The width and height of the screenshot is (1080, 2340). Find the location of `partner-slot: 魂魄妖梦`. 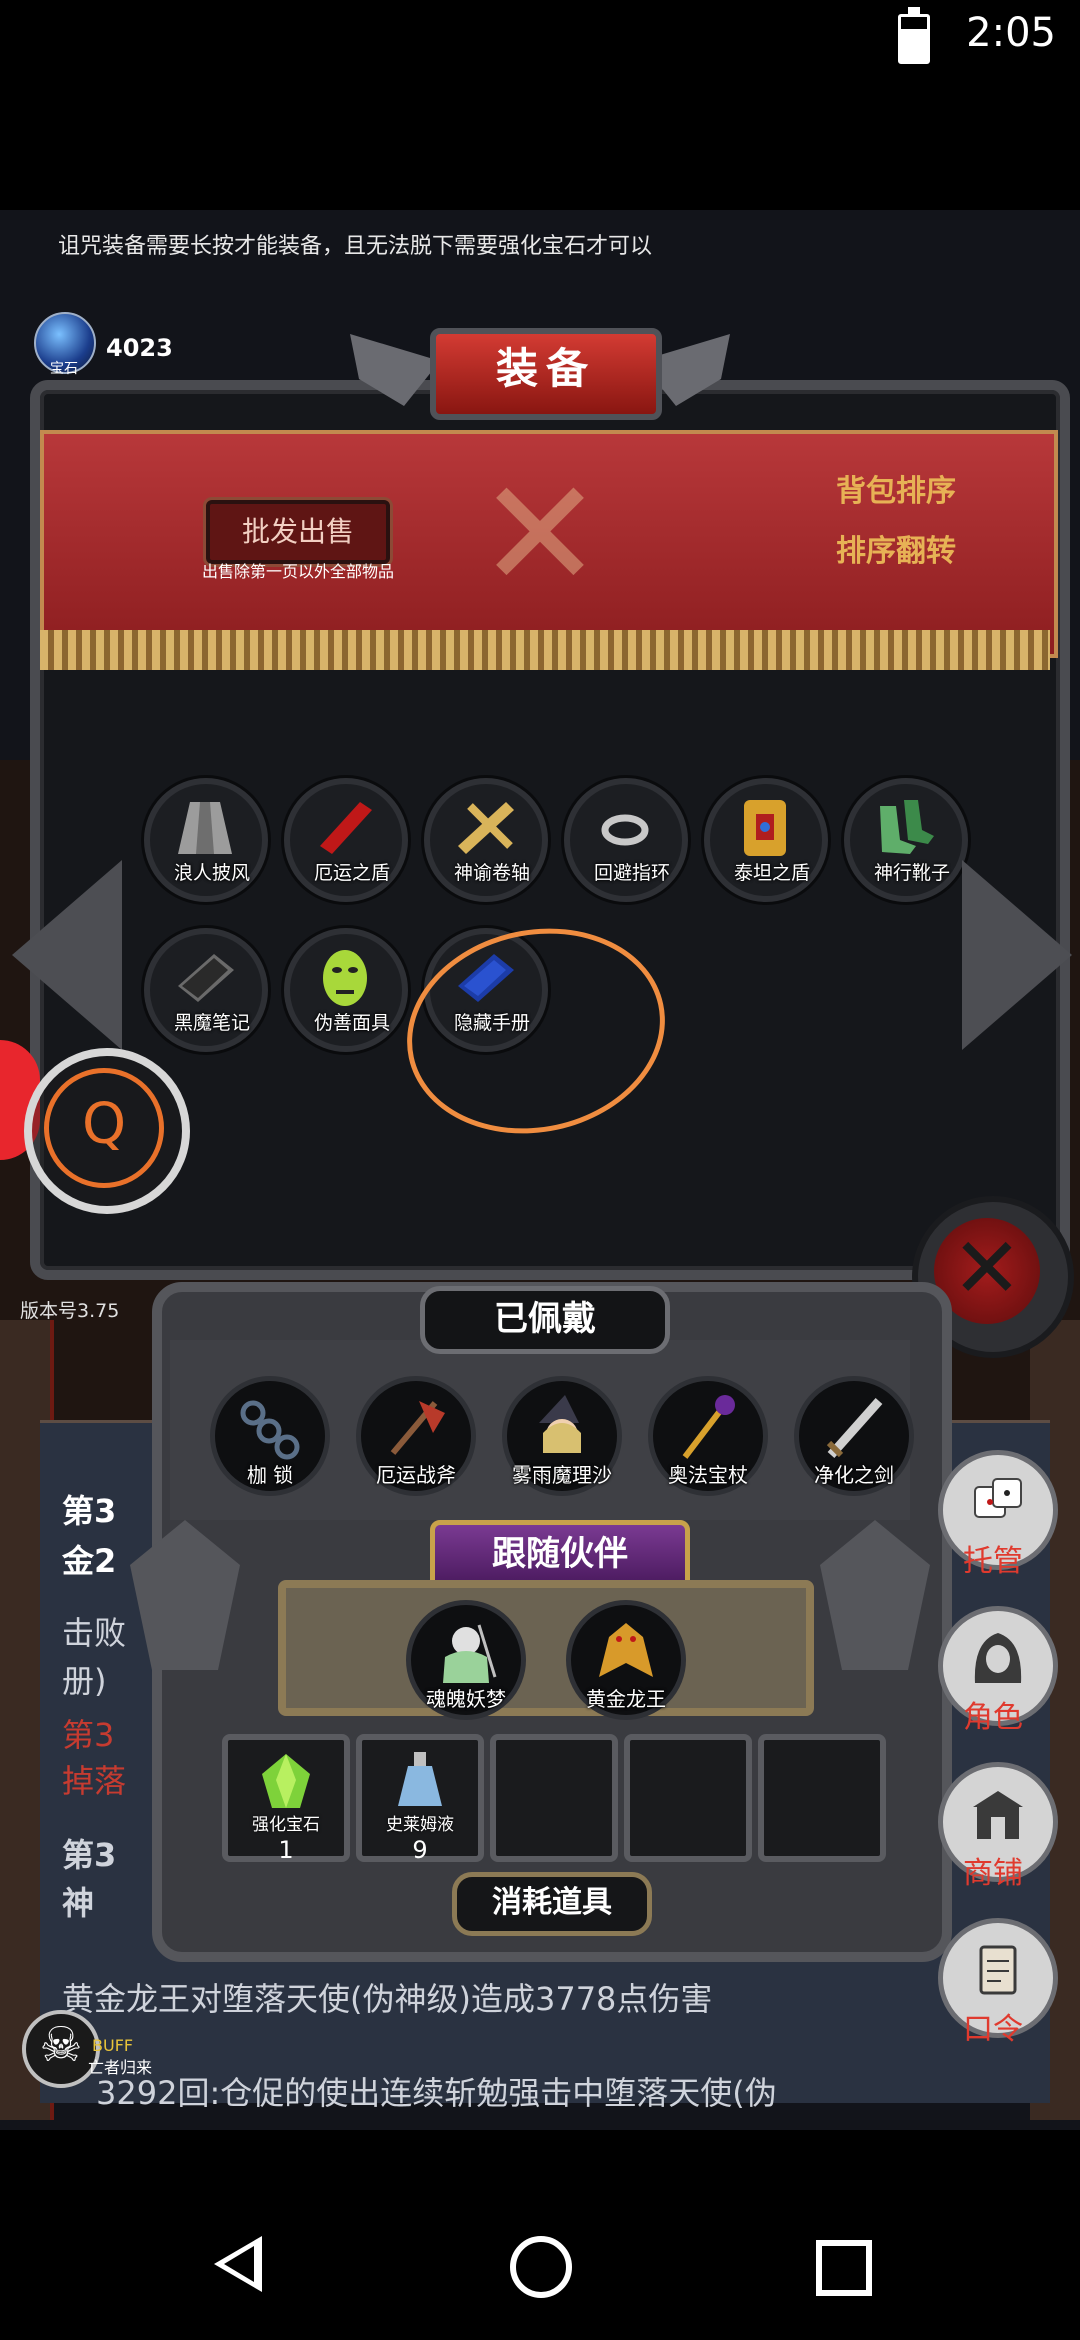

partner-slot: 魂魄妖梦 is located at coordinates (466, 1660).